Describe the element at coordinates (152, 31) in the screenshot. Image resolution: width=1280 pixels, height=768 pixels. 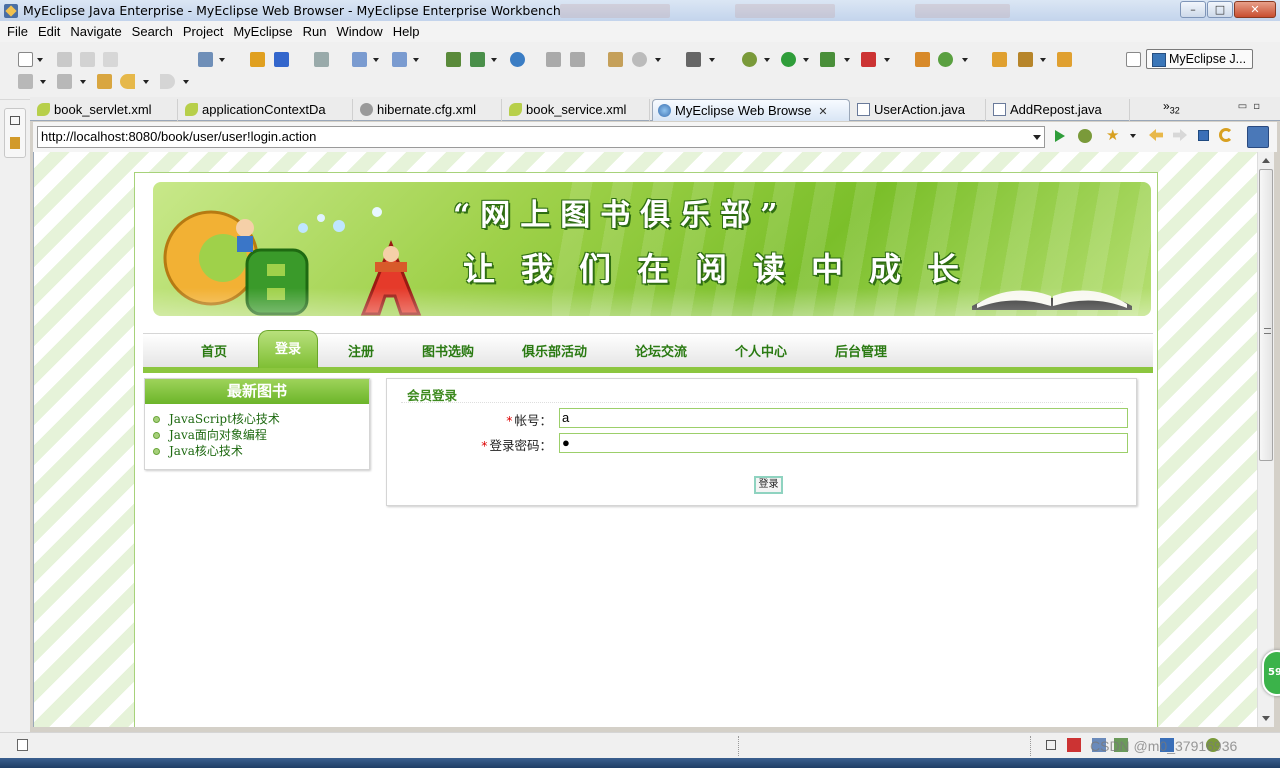
I see `menu-search: Search` at that location.